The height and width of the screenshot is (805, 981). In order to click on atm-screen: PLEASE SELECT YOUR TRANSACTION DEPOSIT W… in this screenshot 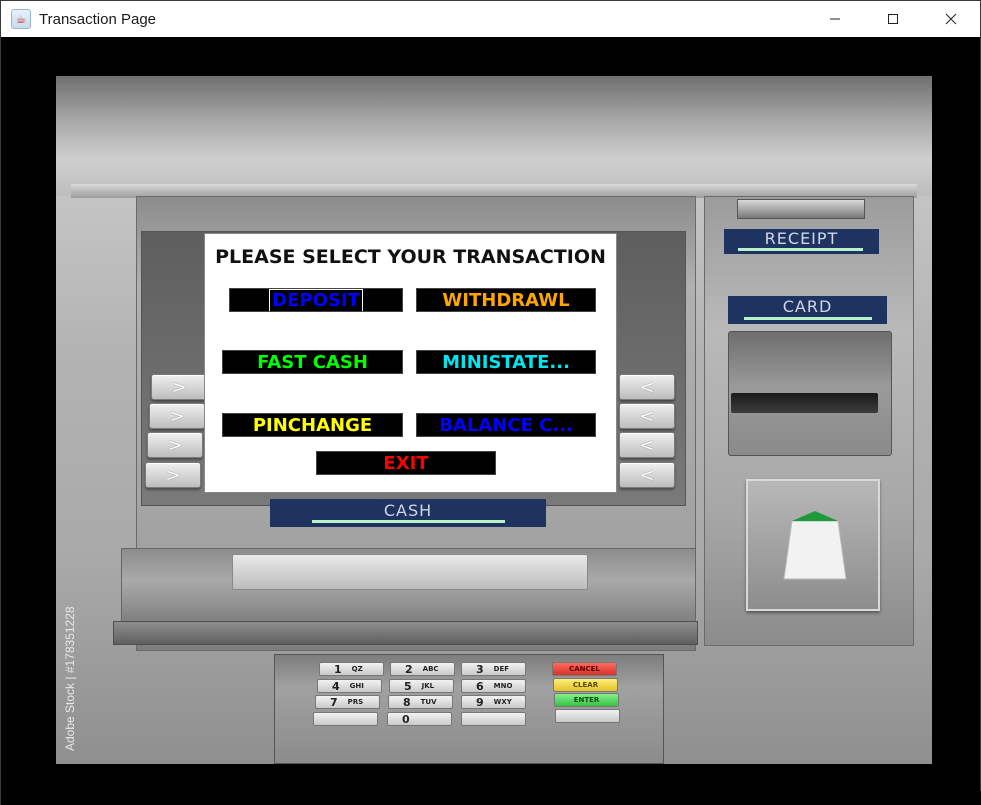, I will do `click(410, 363)`.